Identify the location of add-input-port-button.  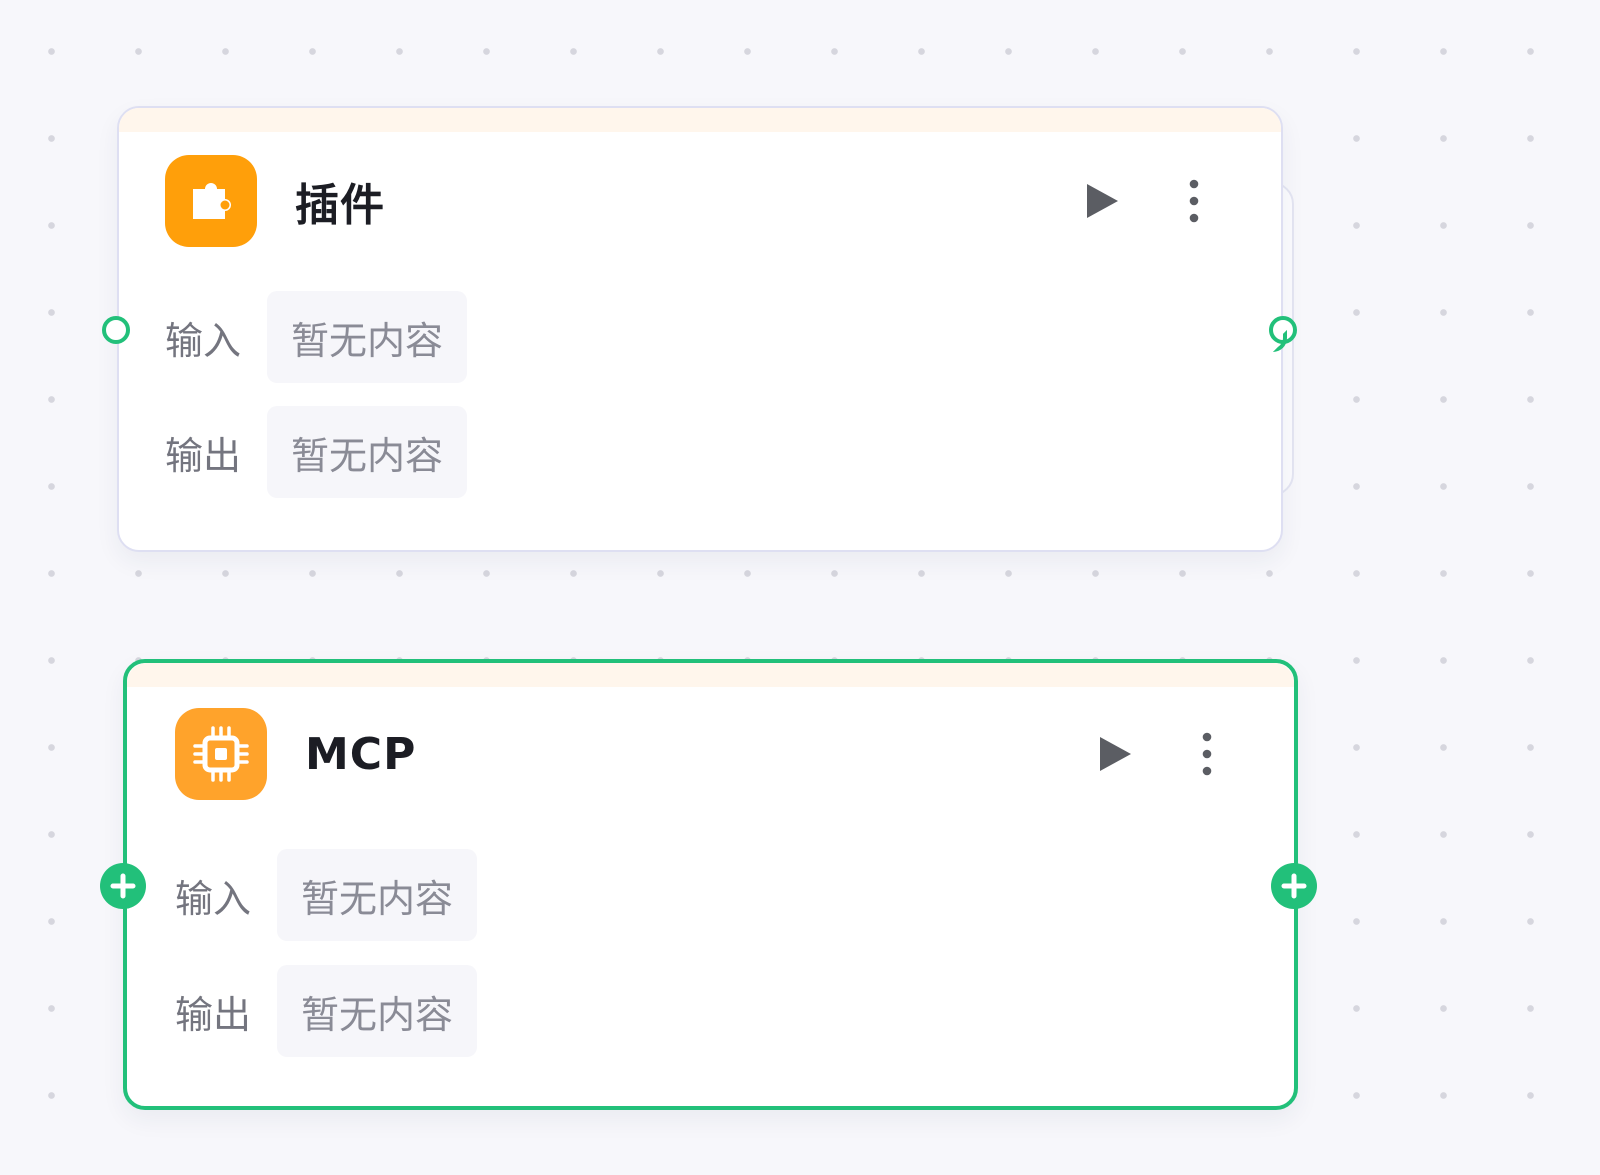
(123, 886).